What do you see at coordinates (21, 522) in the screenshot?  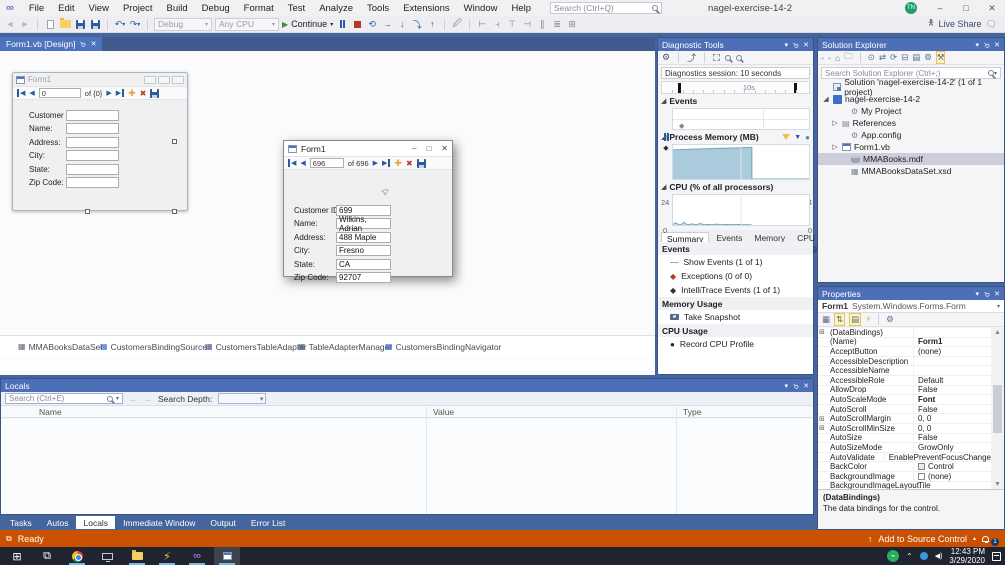 I see `bottom-tab-tasks: Tasks` at bounding box center [21, 522].